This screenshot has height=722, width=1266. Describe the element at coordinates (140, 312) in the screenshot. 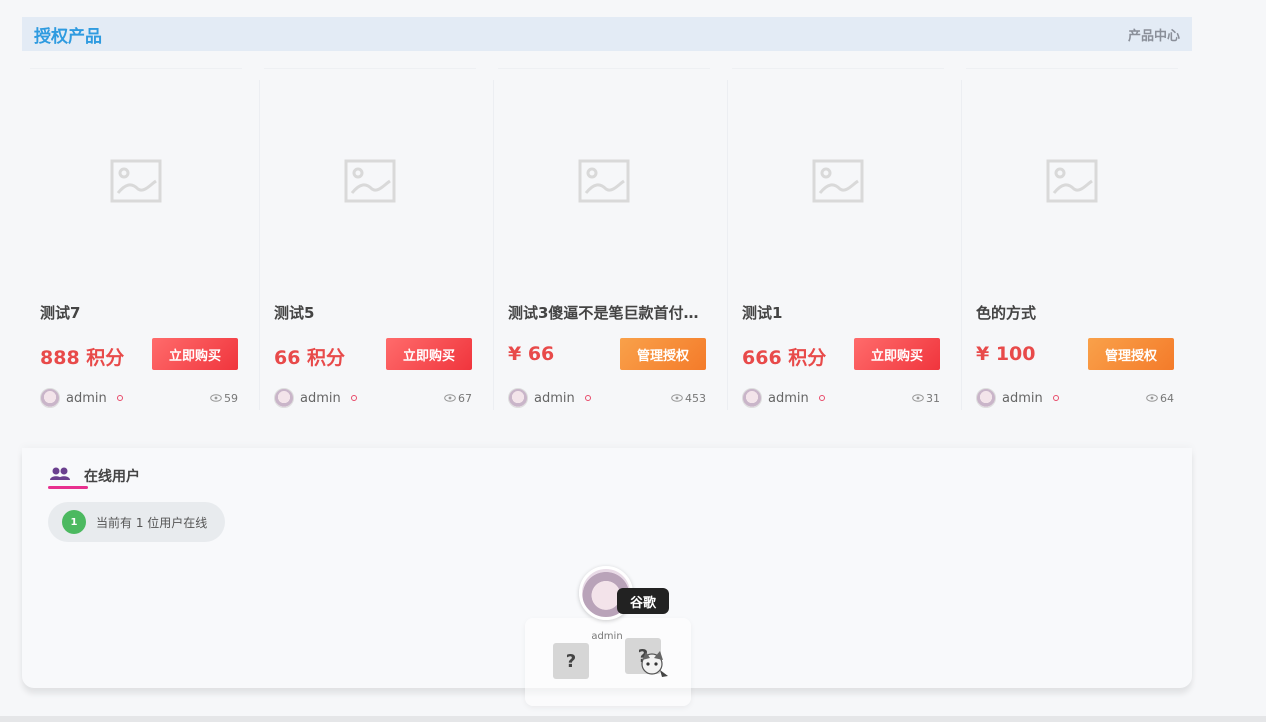

I see `product-title: 测试7` at that location.